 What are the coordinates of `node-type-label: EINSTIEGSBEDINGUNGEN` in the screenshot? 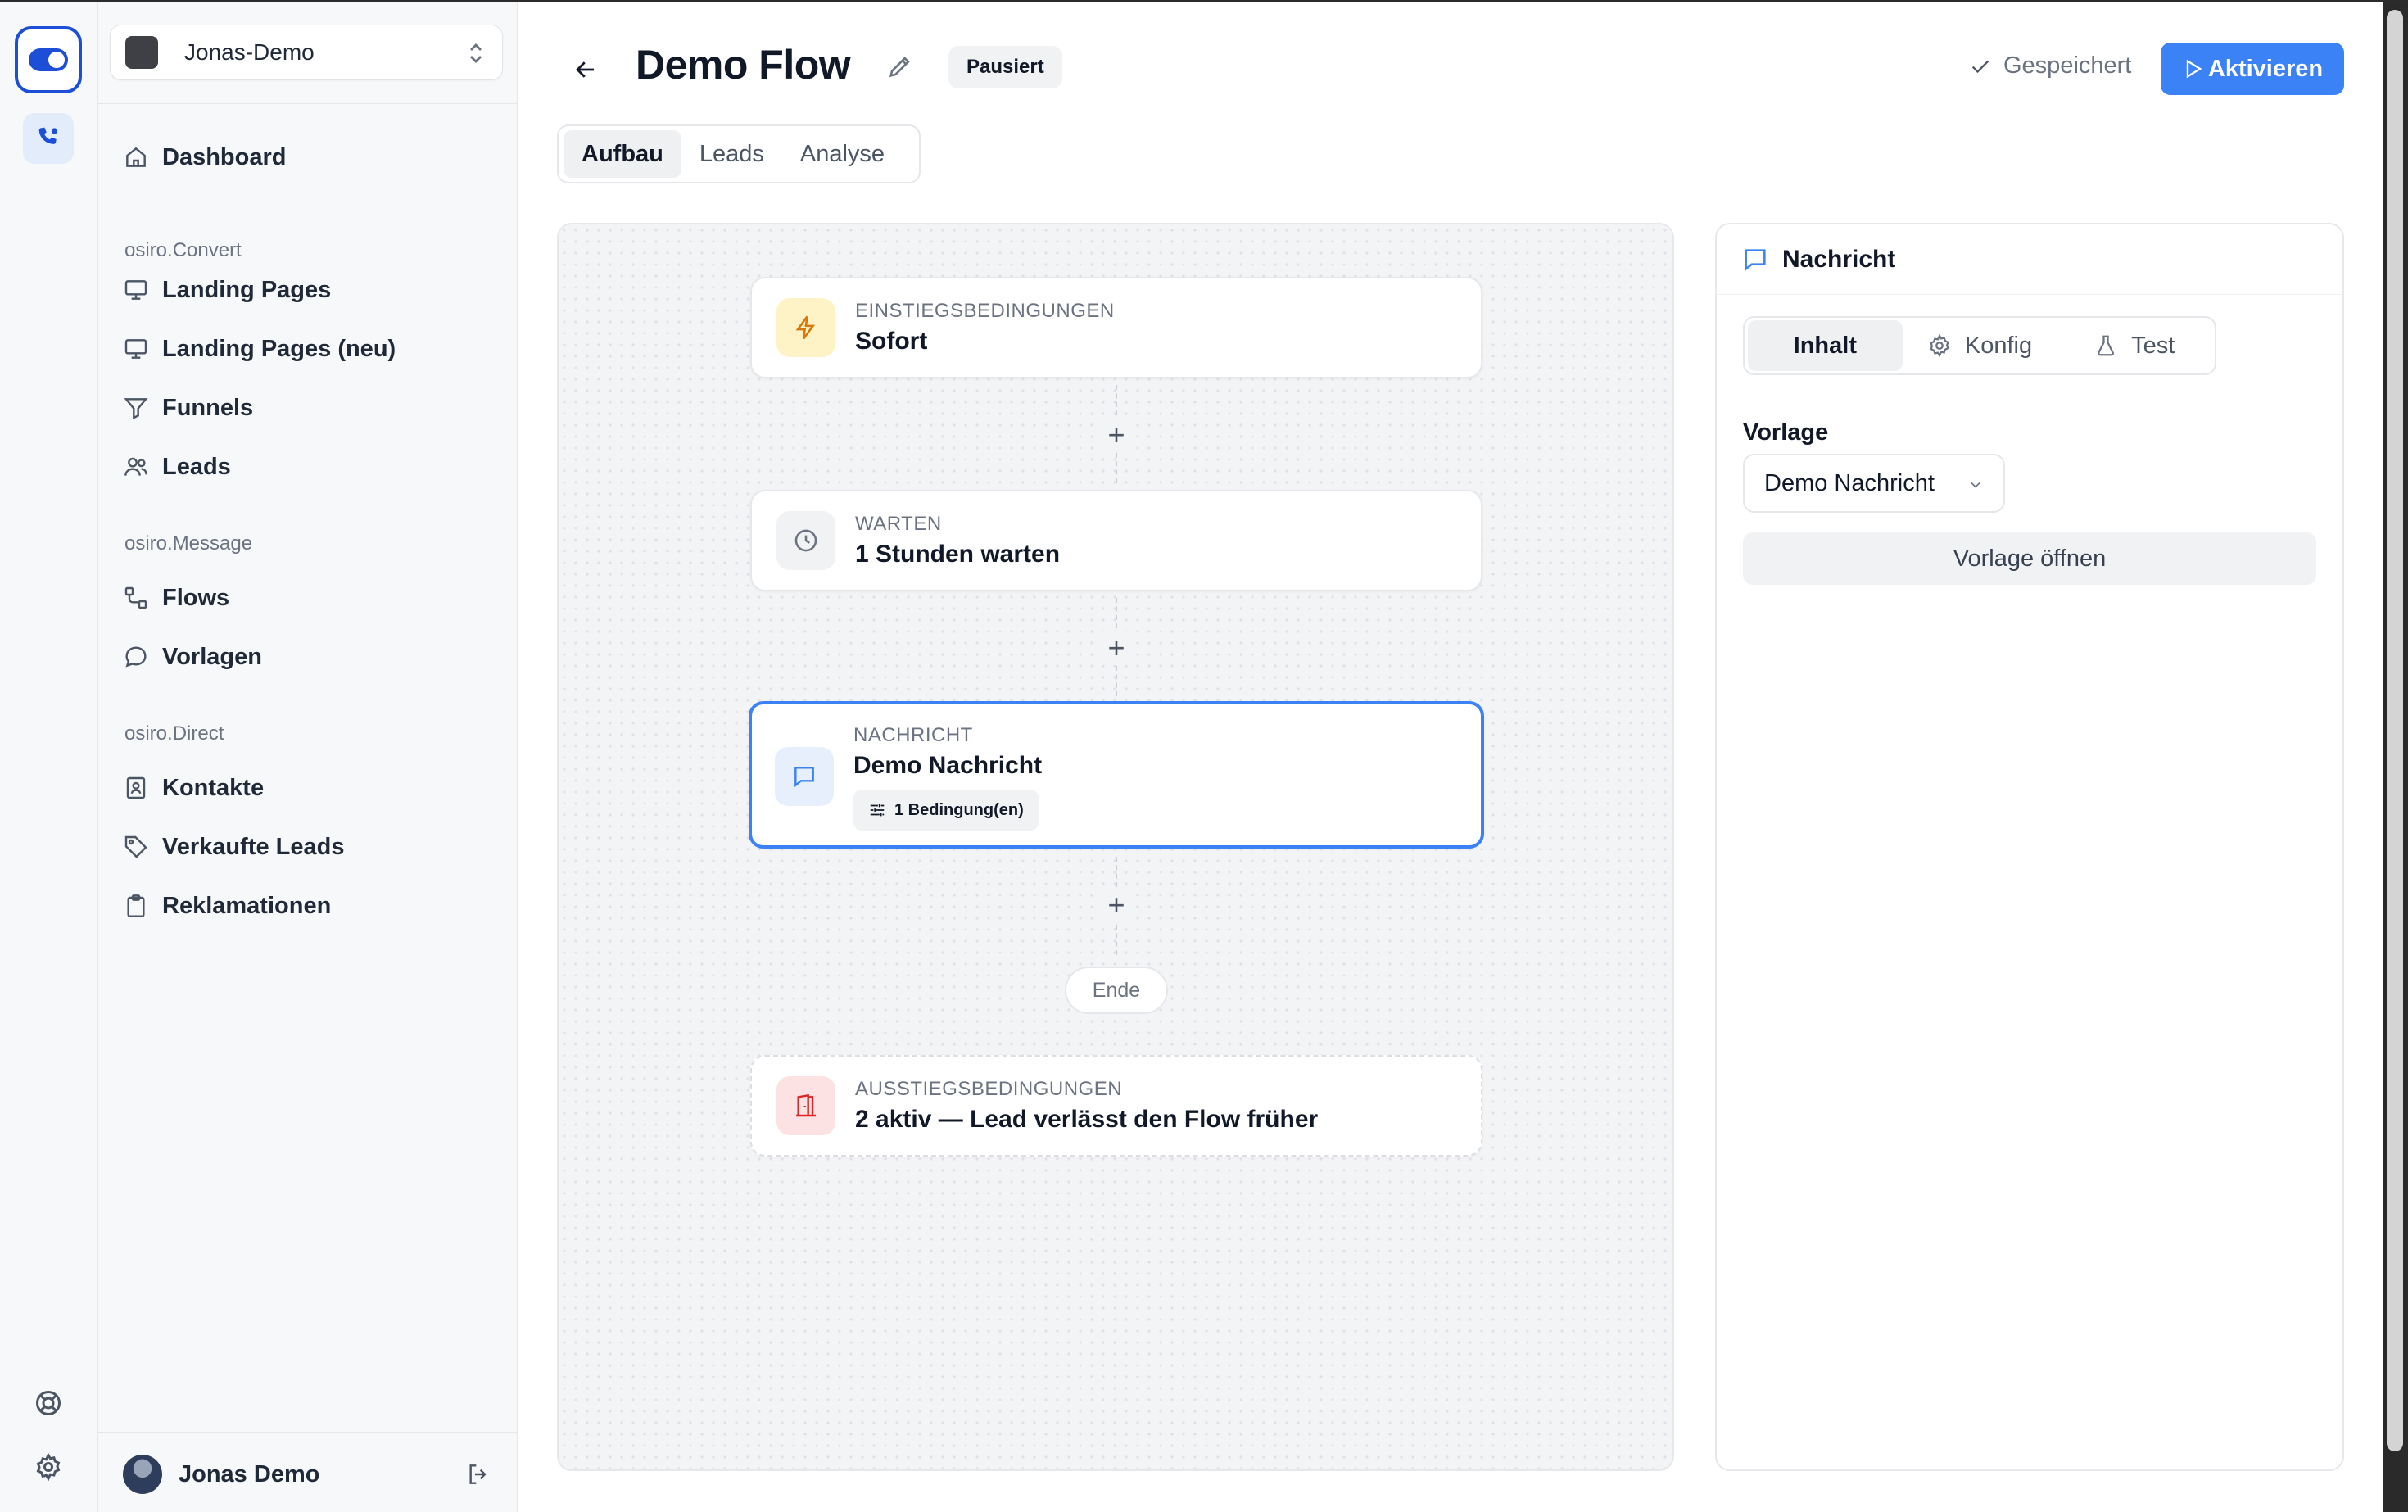 It's located at (985, 311).